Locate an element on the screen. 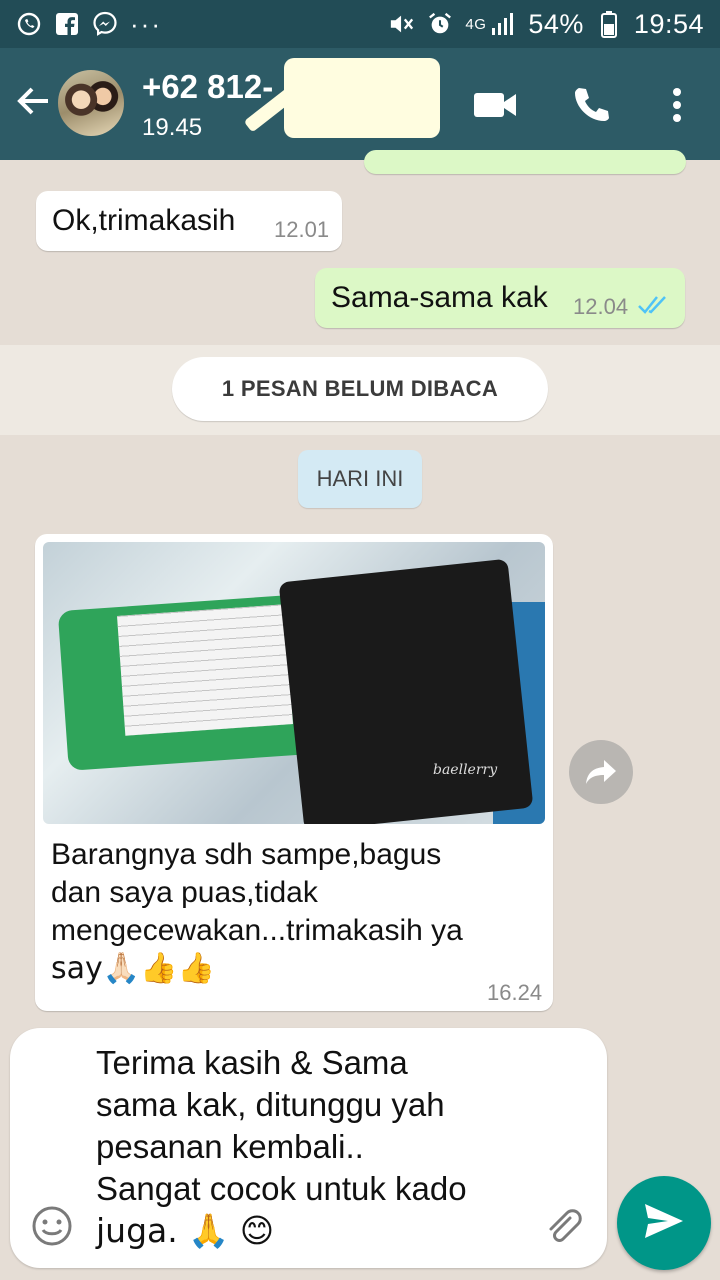 The image size is (720, 1280). input-line: Terima kasih & Sama is located at coordinates (252, 1062).